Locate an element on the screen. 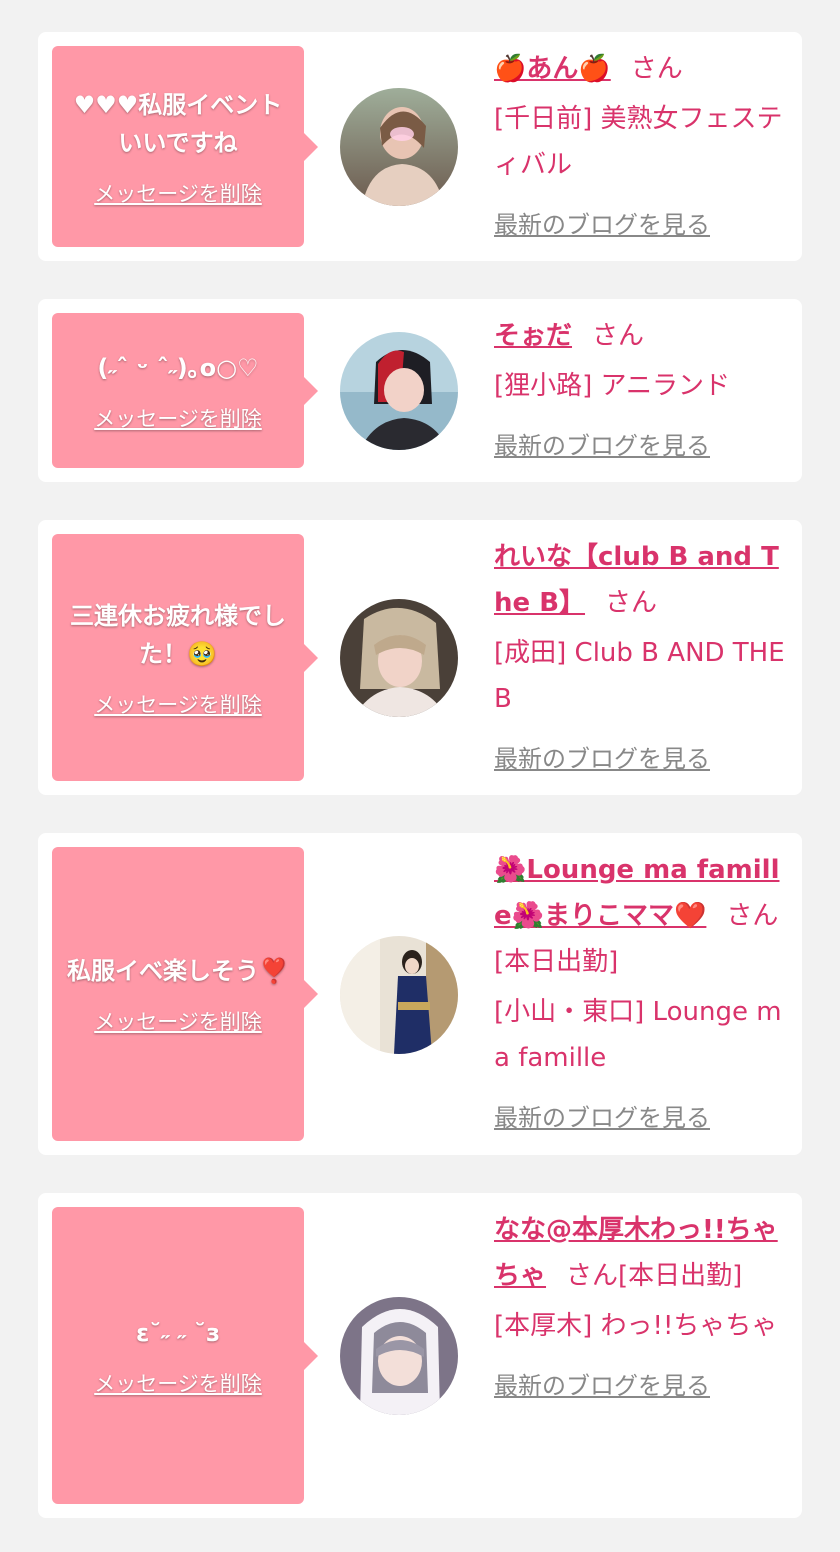 This screenshot has width=840, height=1552. honorific: さん[本日出勤] is located at coordinates (654, 1276).